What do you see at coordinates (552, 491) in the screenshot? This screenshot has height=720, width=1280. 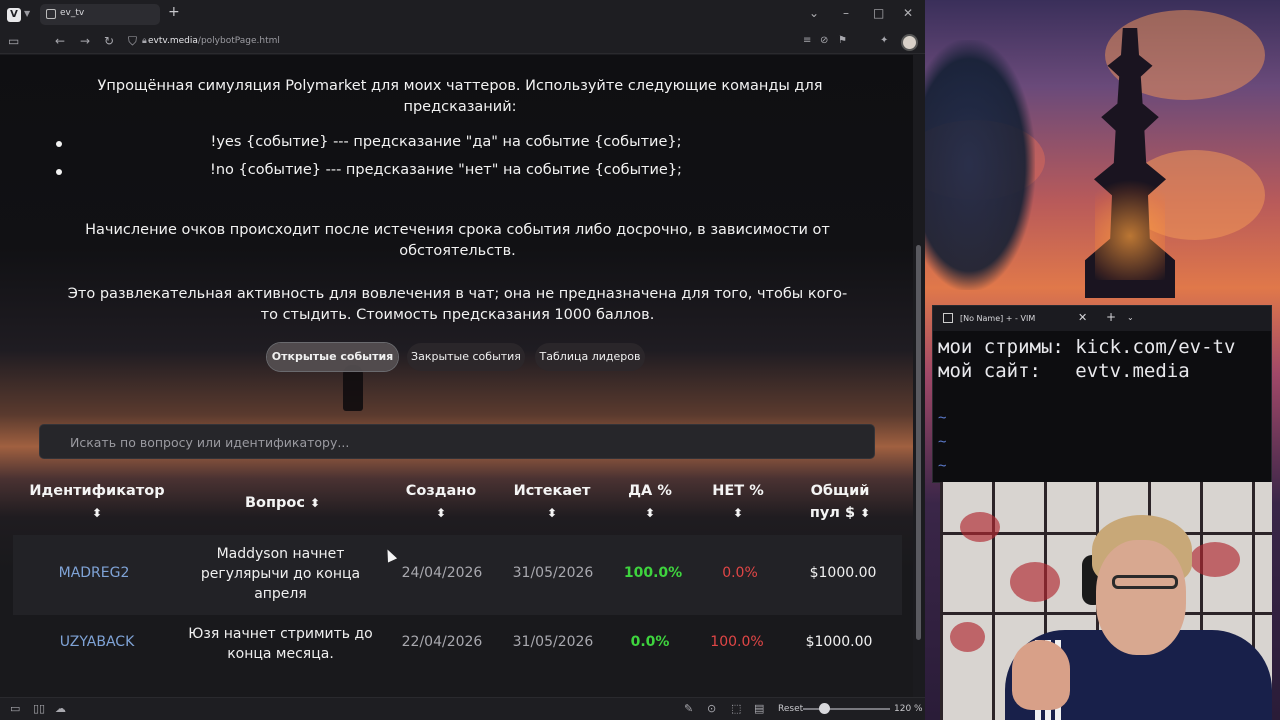 I see `header-expires-label: Истекает` at bounding box center [552, 491].